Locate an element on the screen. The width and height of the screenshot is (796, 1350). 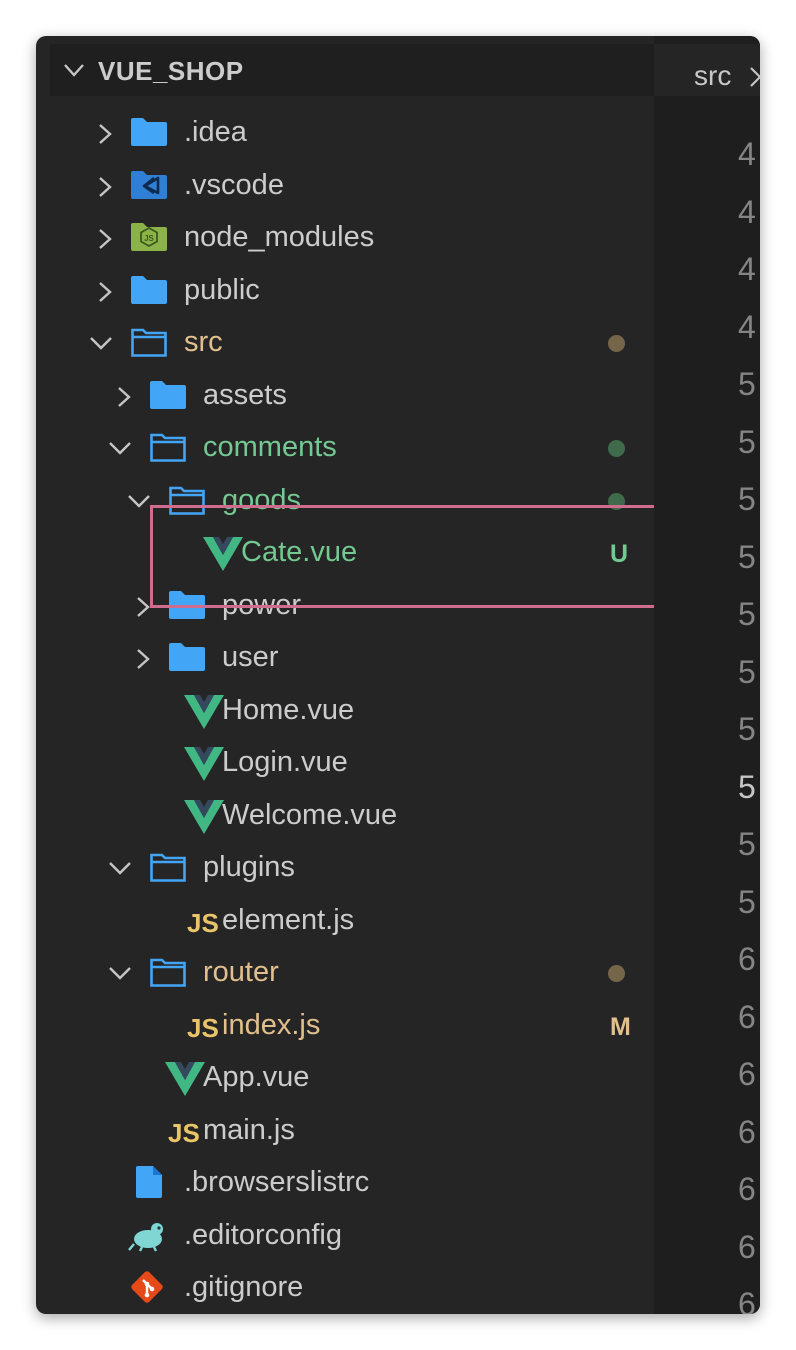
breadcrumb-bar: src is located at coordinates (707, 70).